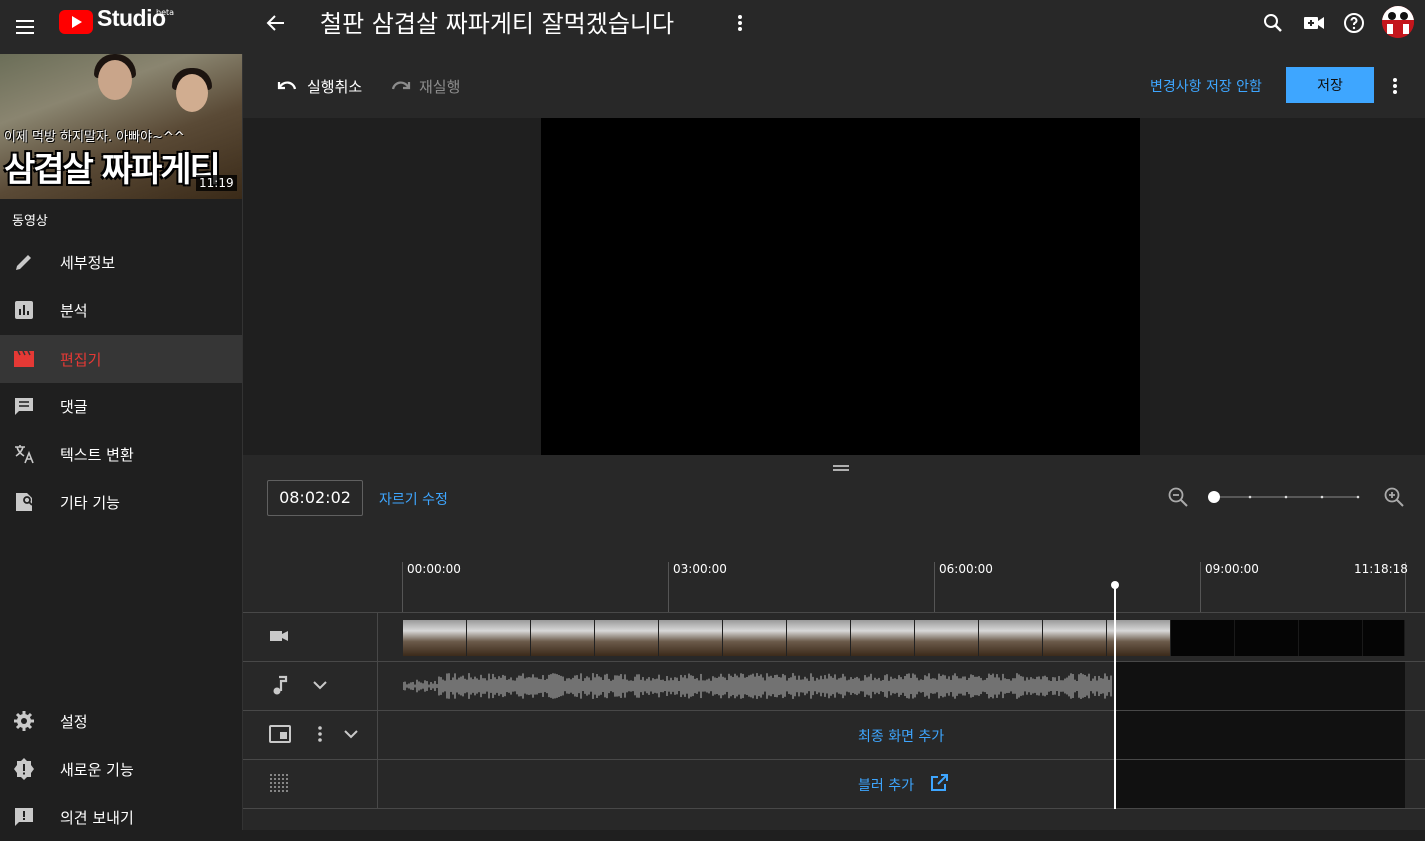 The height and width of the screenshot is (841, 1425). What do you see at coordinates (74, 722) in the screenshot?
I see `sidebar-item-label: 설정` at bounding box center [74, 722].